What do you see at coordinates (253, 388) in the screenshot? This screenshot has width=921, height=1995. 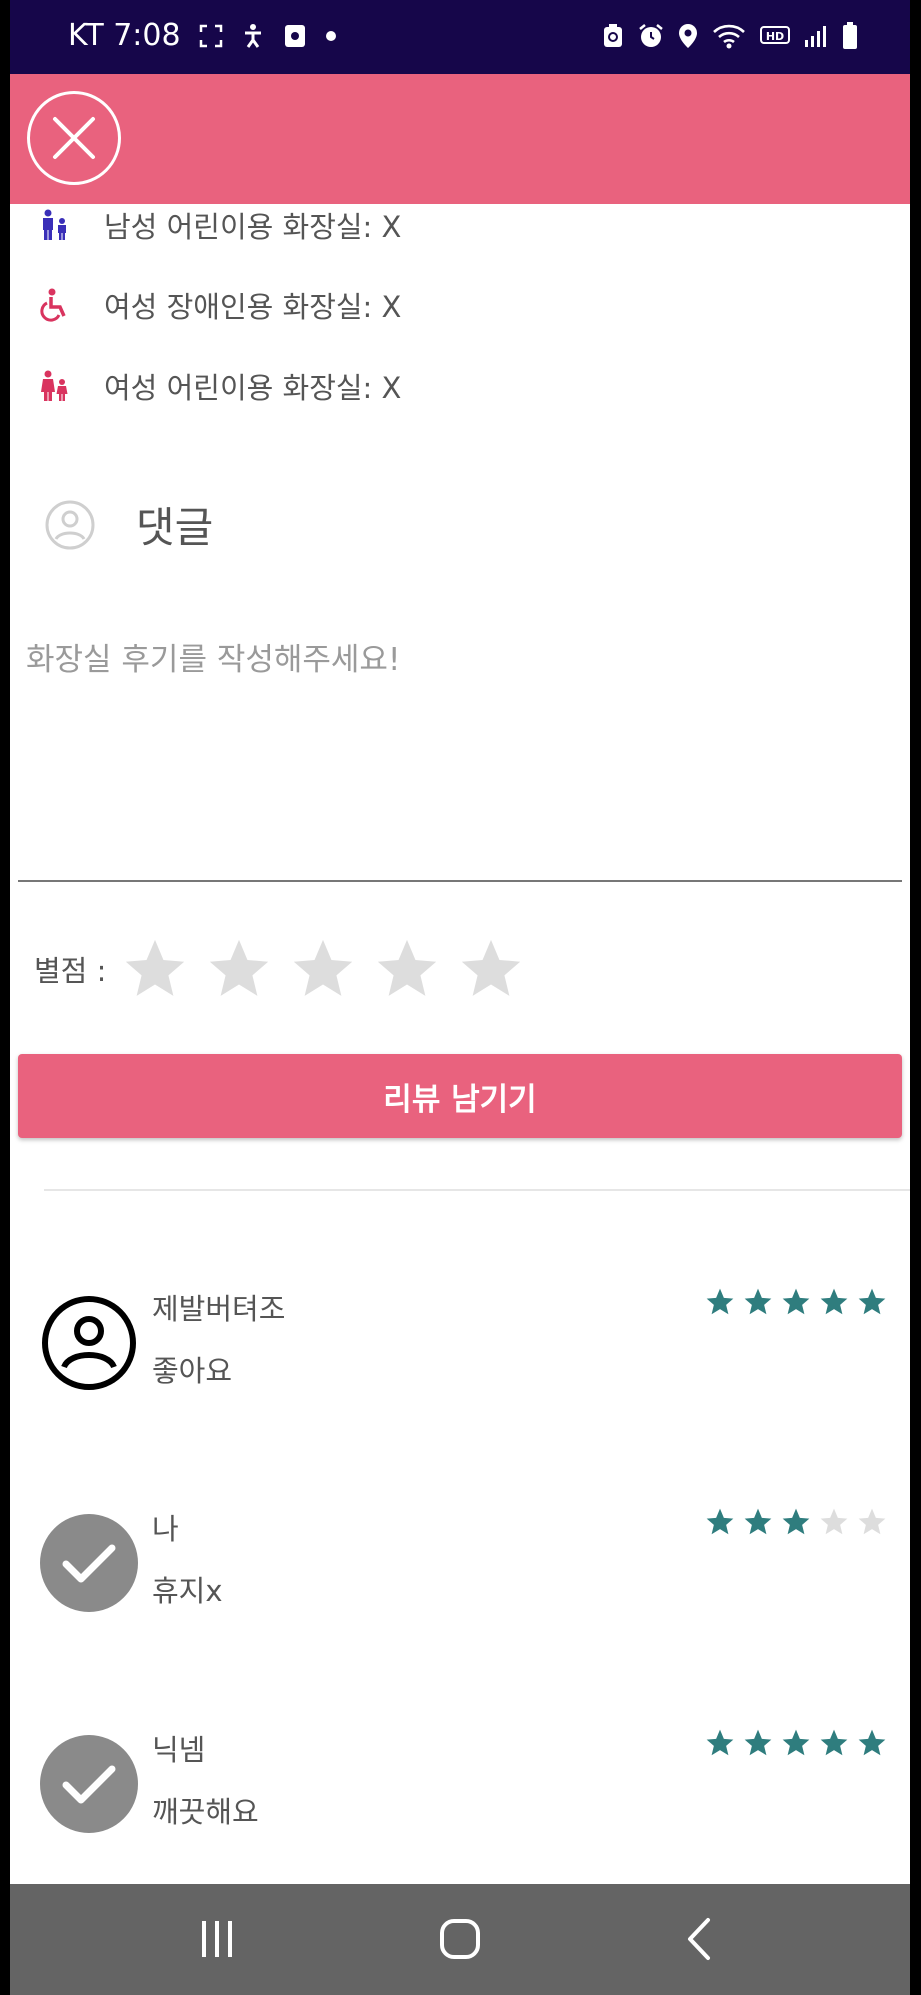 I see `facility-label: 여성 어린이용 화장실: X` at bounding box center [253, 388].